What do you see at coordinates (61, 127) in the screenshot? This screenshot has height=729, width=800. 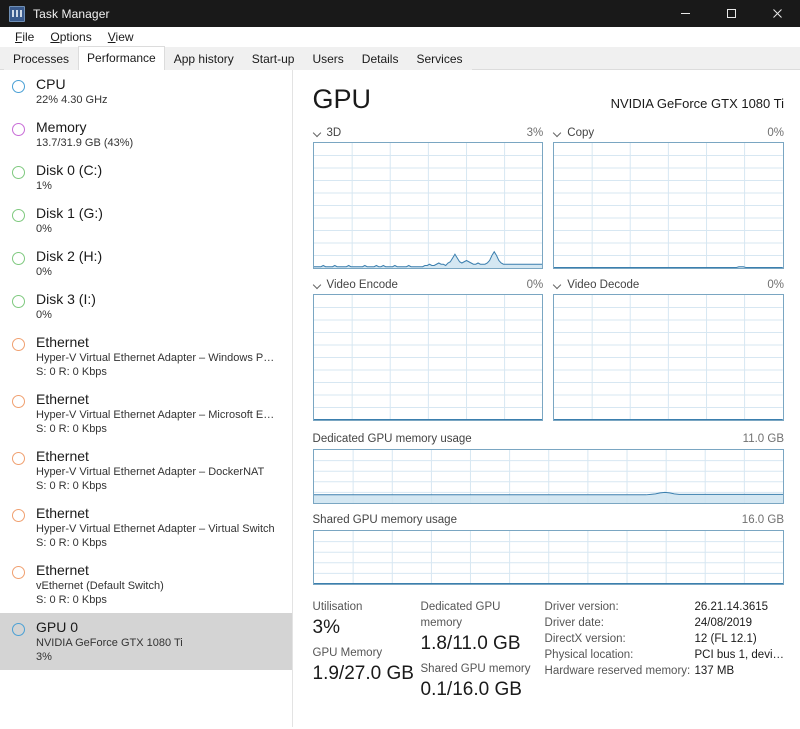 I see `sidebar-item-label: Memory` at bounding box center [61, 127].